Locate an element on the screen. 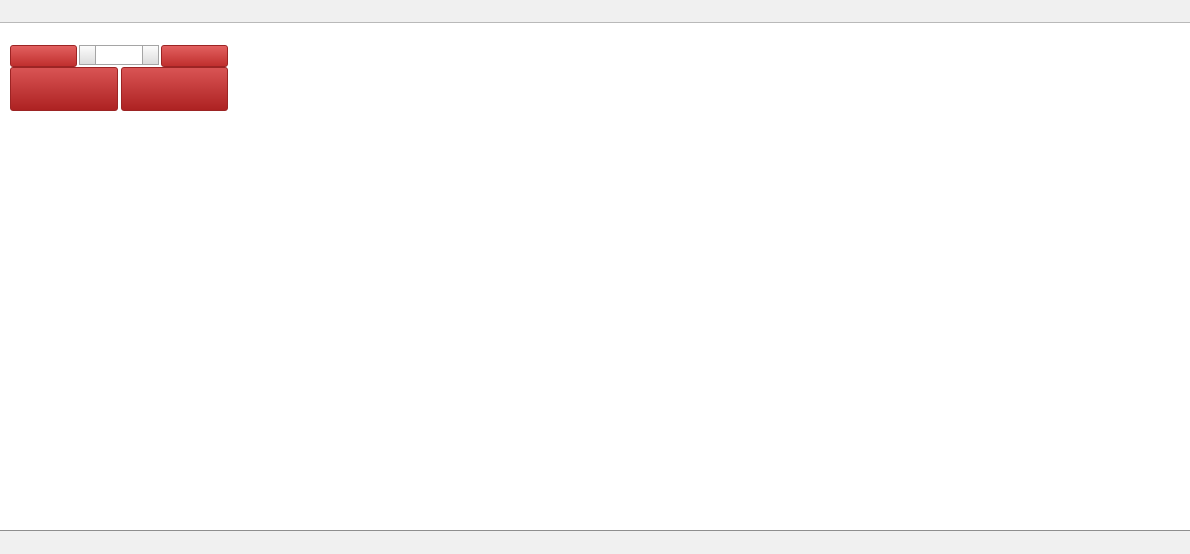 This screenshot has height=554, width=1190. buy-price-box is located at coordinates (174, 89).